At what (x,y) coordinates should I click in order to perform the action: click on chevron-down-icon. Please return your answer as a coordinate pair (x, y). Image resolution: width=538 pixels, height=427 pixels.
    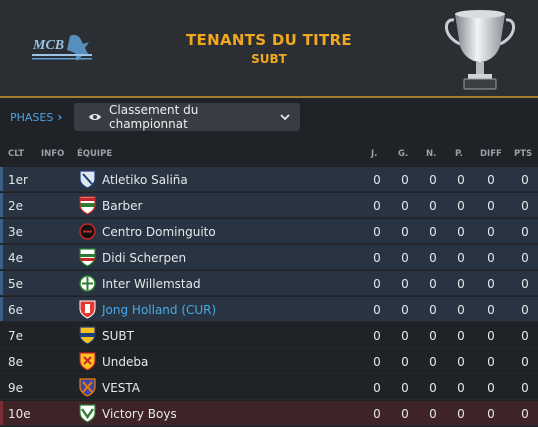
    Looking at the image, I should click on (285, 116).